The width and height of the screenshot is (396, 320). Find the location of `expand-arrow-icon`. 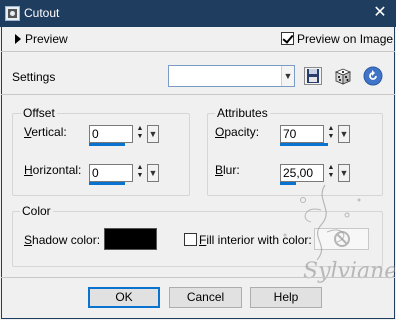

expand-arrow-icon is located at coordinates (18, 39).